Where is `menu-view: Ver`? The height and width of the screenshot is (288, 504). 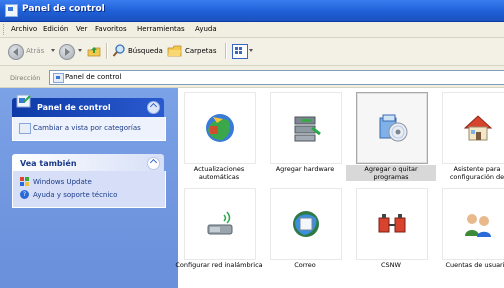
menu-view: Ver is located at coordinates (81, 29).